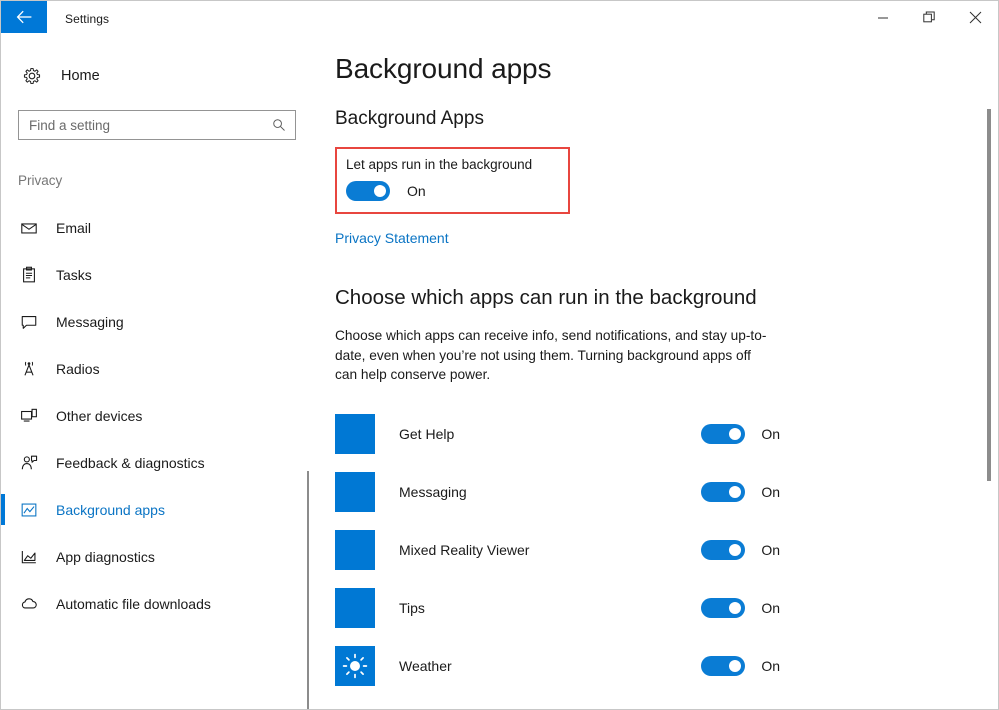 The width and height of the screenshot is (999, 710). Describe the element at coordinates (80, 76) in the screenshot. I see `sidebar-home-label: Home` at that location.